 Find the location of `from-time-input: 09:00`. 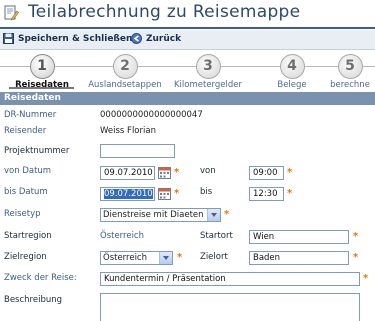

from-time-input: 09:00 is located at coordinates (266, 173).